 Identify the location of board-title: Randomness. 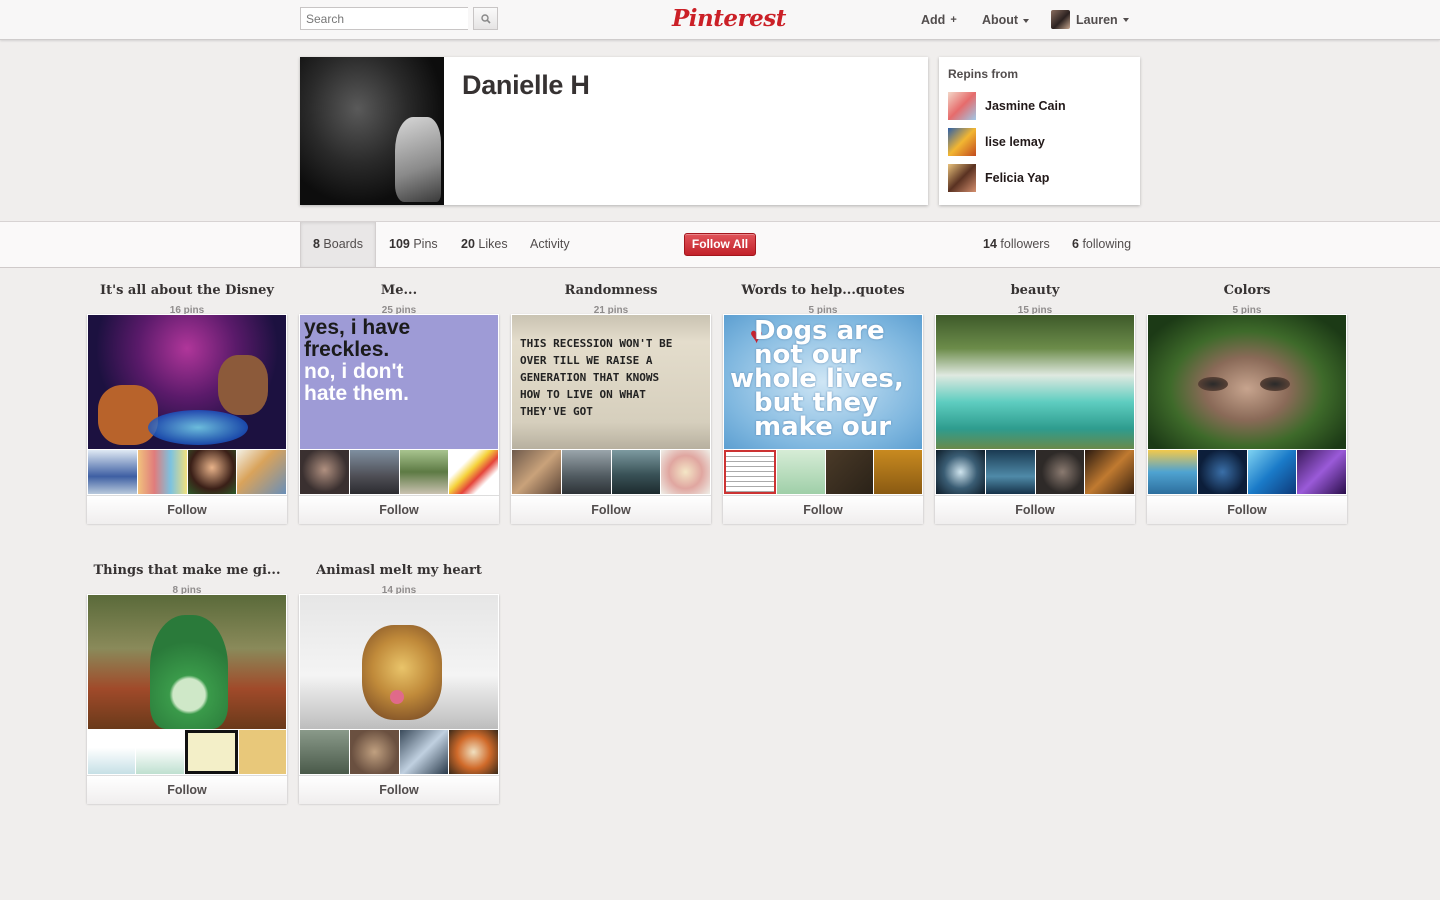
(611, 290).